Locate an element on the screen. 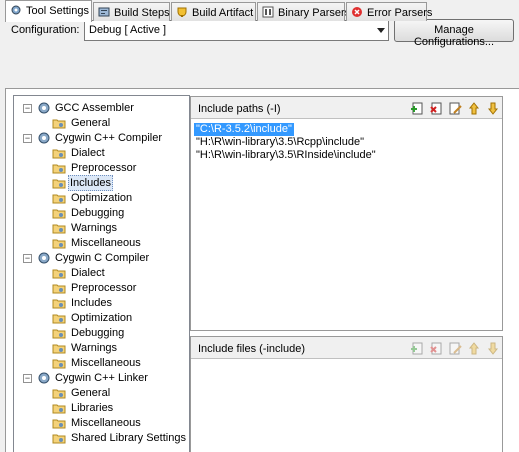 The width and height of the screenshot is (519, 452). tab-build-steps: Build Steps is located at coordinates (131, 11).